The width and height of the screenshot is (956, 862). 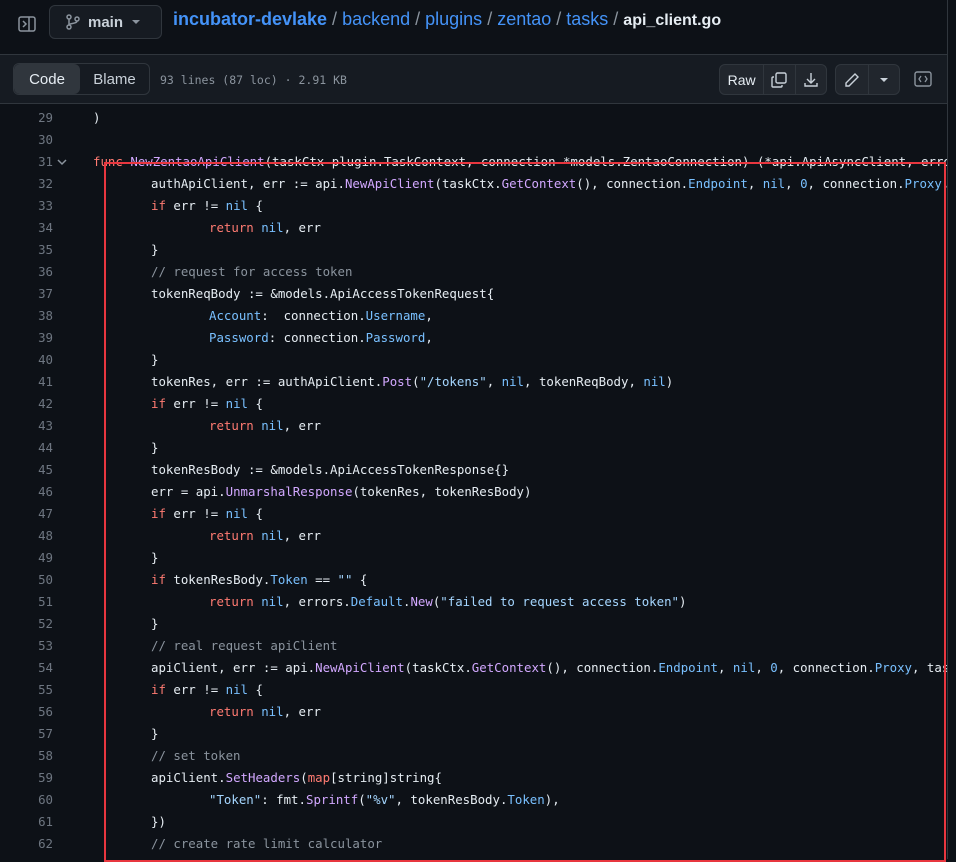 I want to click on line-number: 61, so click(x=26, y=822).